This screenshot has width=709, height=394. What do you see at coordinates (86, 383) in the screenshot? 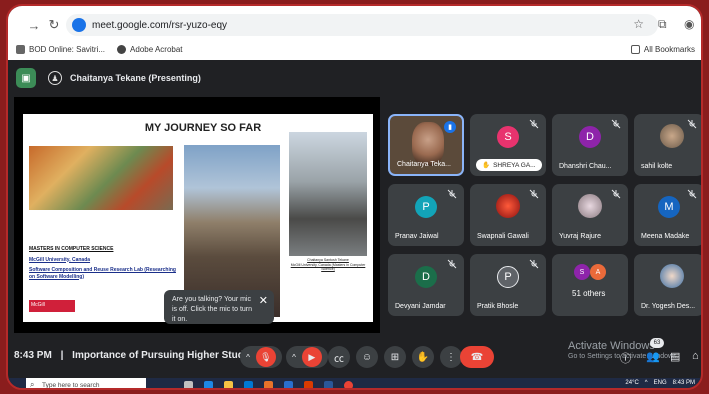
I see `taskbar-search: ⌕ Type here to search` at bounding box center [86, 383].